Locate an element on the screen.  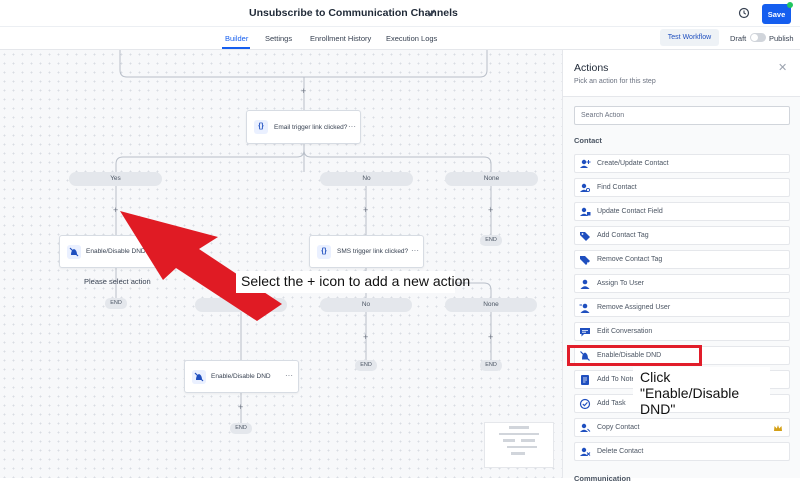
publish-toggle is located at coordinates (758, 37).